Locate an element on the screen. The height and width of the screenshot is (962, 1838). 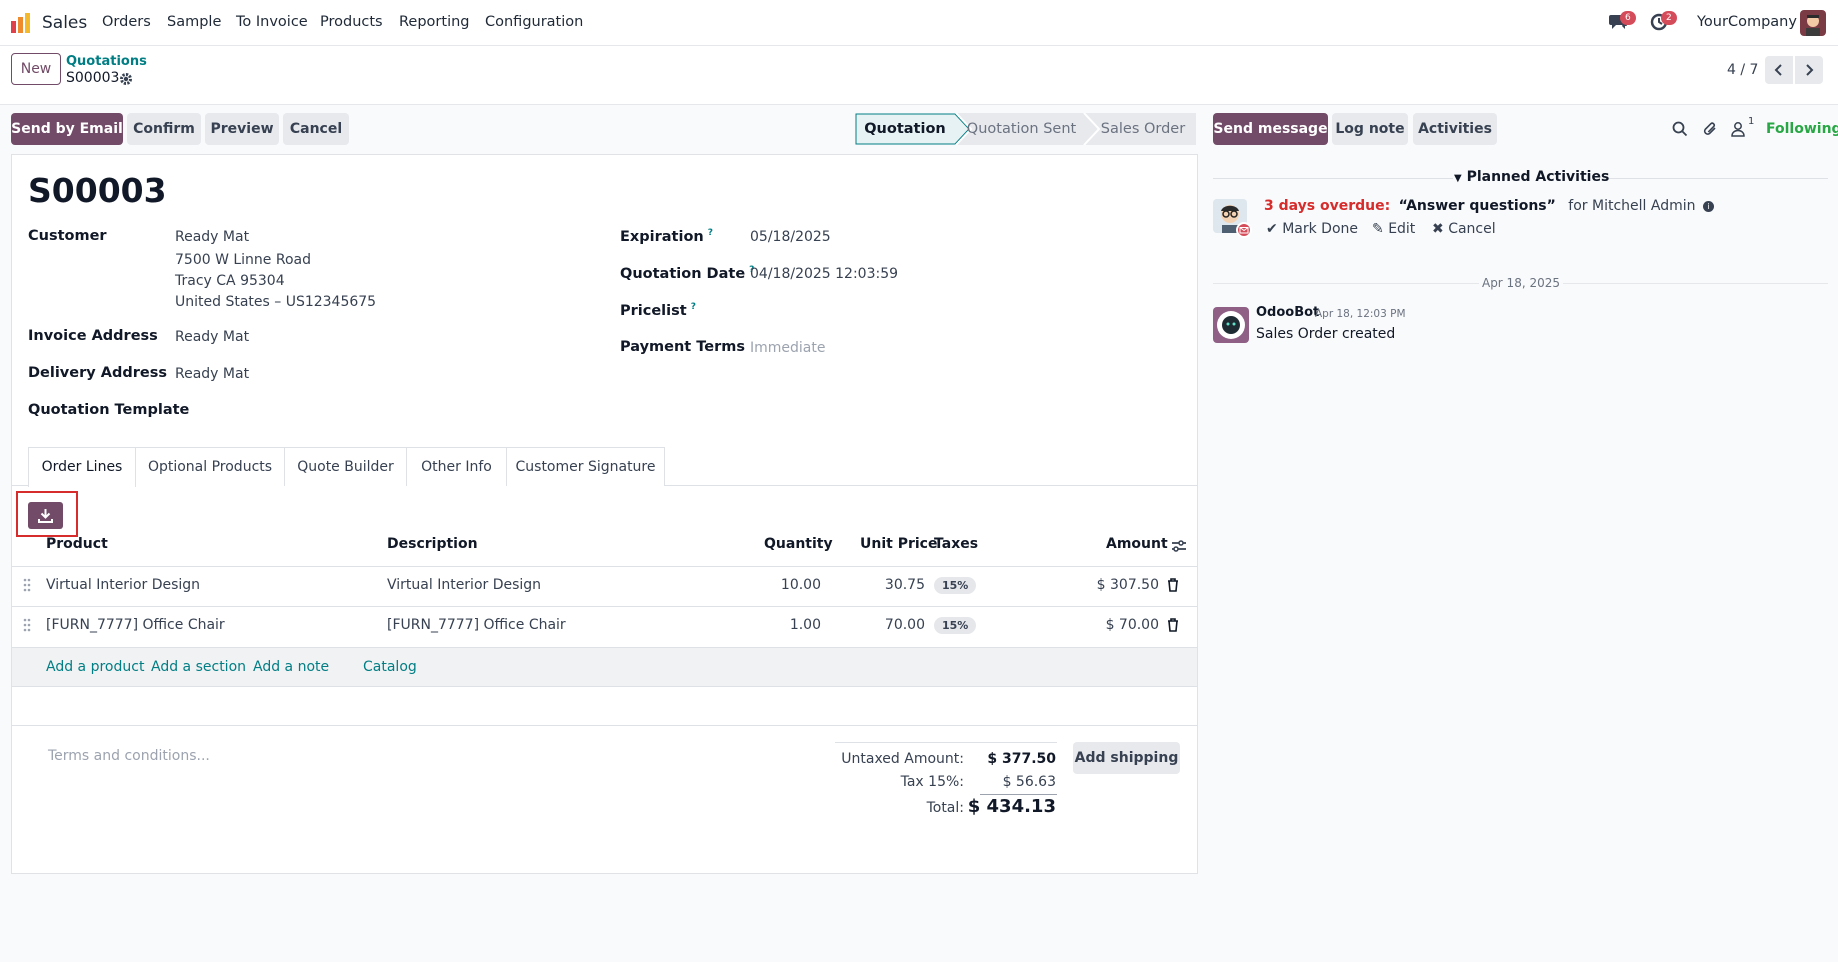
edit-activity-link: ✎ Edit is located at coordinates (1393, 229).